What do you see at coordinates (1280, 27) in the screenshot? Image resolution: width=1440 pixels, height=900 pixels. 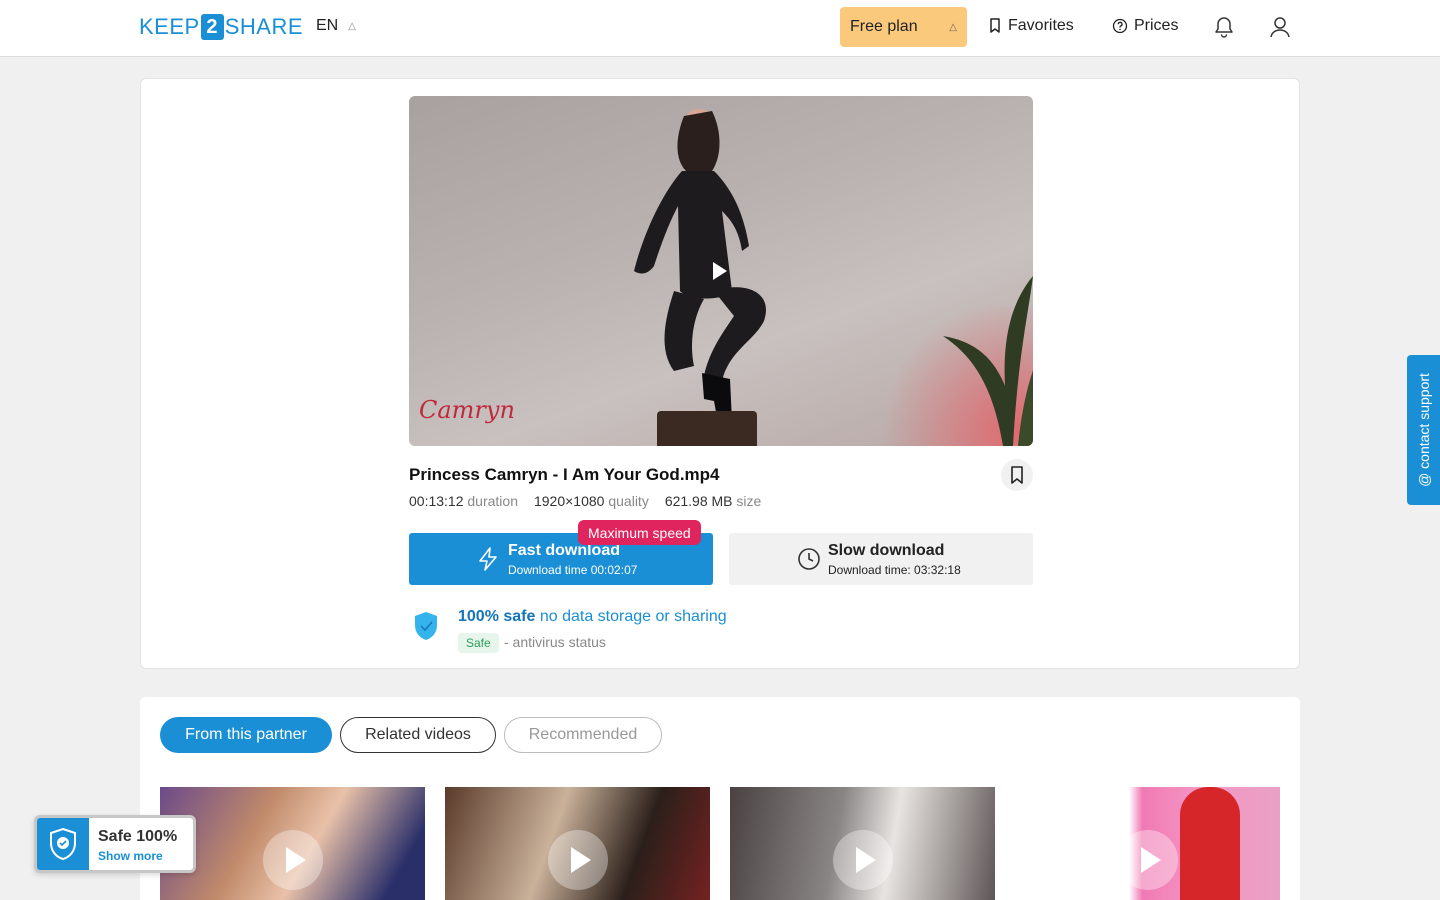 I see `user-icon` at bounding box center [1280, 27].